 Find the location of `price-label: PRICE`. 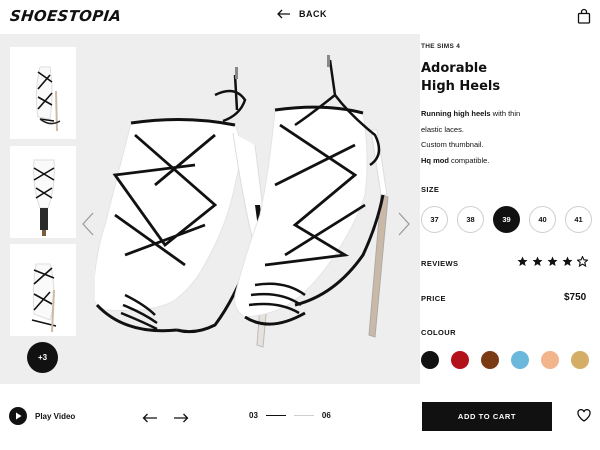

price-label: PRICE is located at coordinates (433, 298).